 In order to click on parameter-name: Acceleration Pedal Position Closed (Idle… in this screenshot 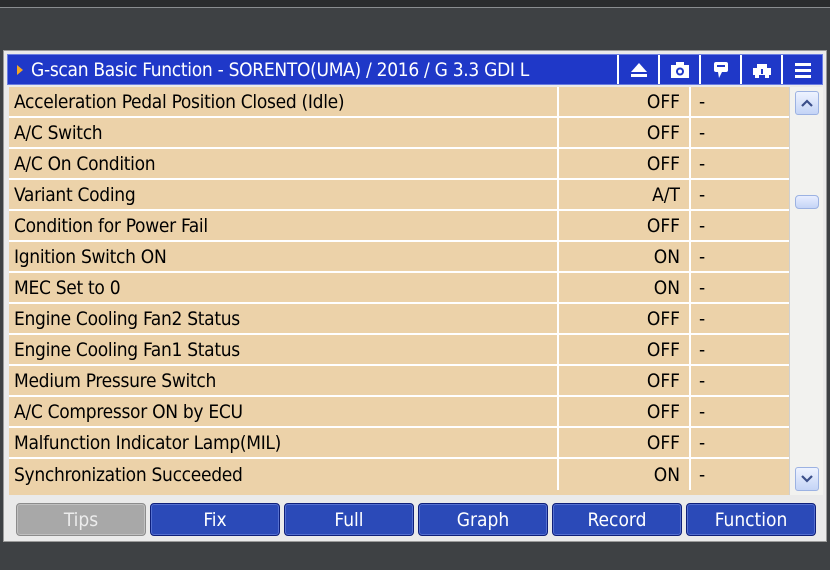, I will do `click(284, 101)`.